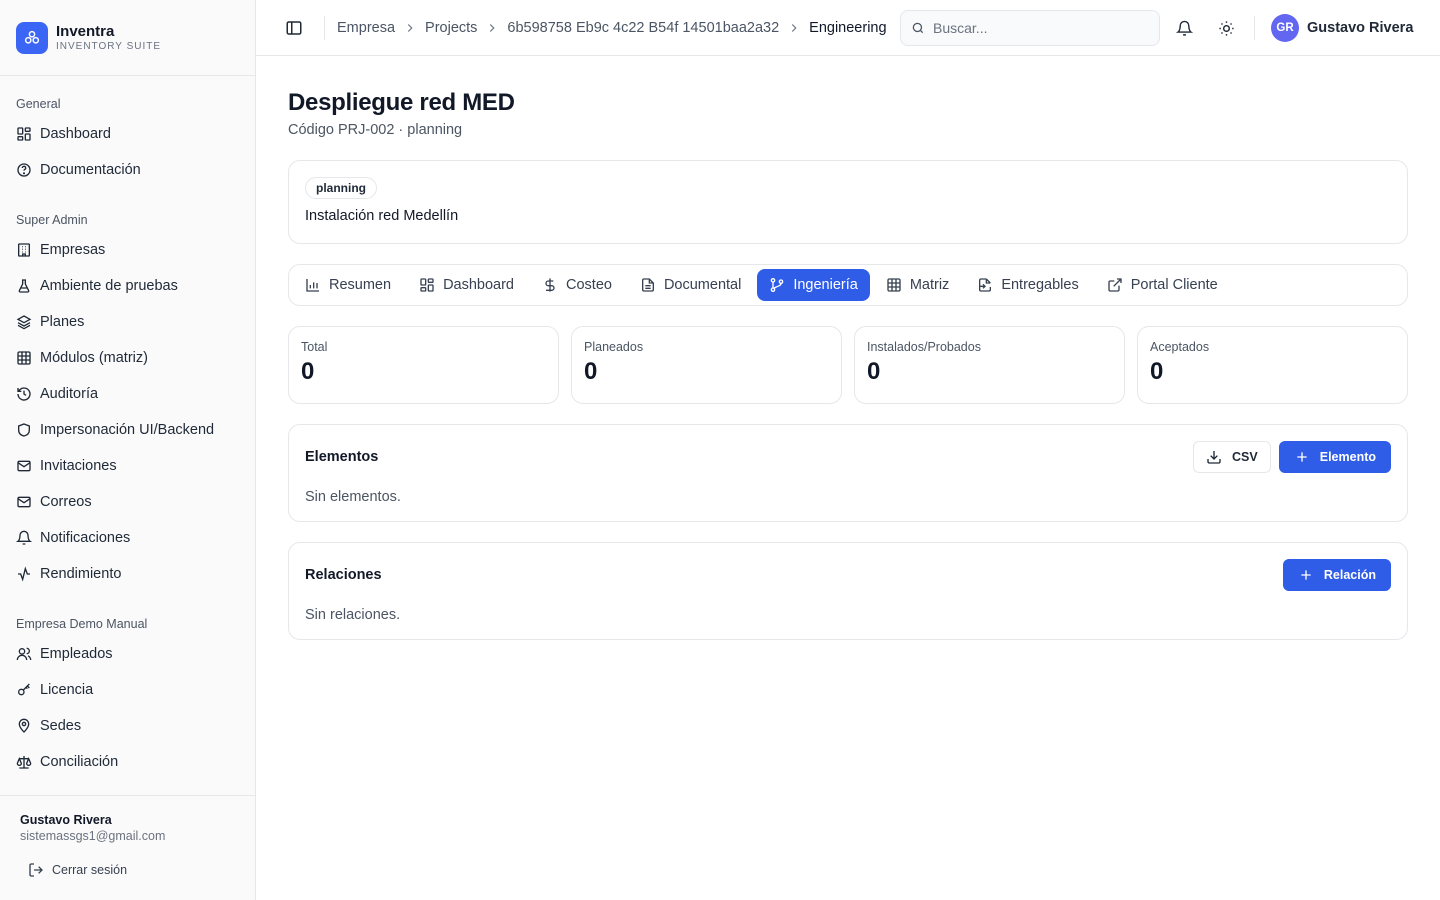 This screenshot has height=900, width=1440. I want to click on sidebar-item-correos: Correos, so click(127, 502).